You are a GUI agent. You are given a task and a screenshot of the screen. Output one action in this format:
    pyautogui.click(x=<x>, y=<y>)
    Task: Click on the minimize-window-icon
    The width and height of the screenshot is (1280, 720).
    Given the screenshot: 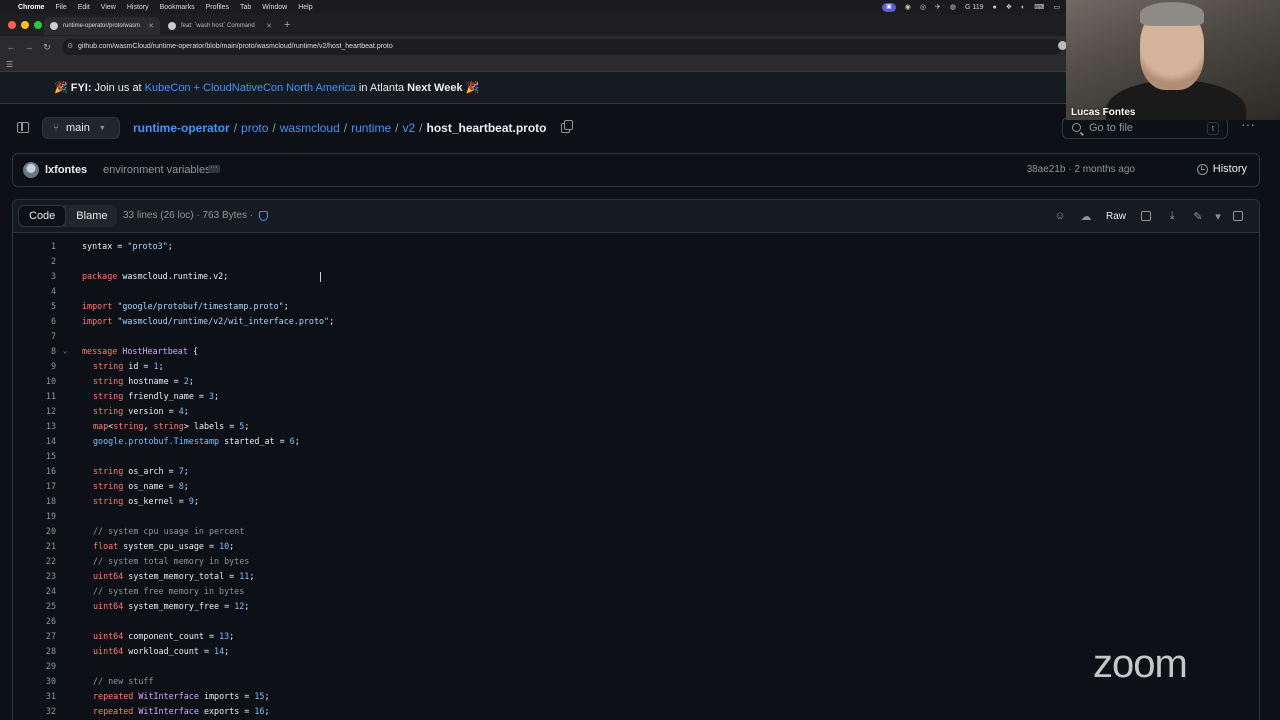 What is the action you would take?
    pyautogui.click(x=25, y=25)
    